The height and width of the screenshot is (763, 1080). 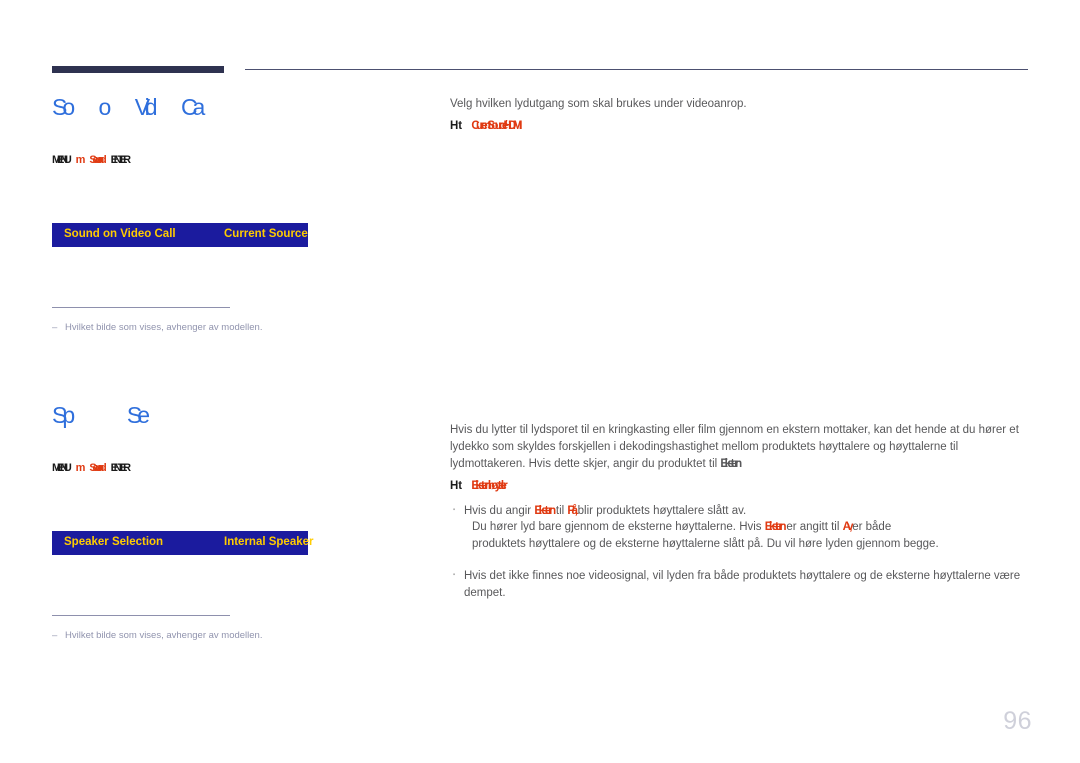 What do you see at coordinates (237, 415) in the screenshot?
I see `section-title-speaker-selection: Sp Se` at bounding box center [237, 415].